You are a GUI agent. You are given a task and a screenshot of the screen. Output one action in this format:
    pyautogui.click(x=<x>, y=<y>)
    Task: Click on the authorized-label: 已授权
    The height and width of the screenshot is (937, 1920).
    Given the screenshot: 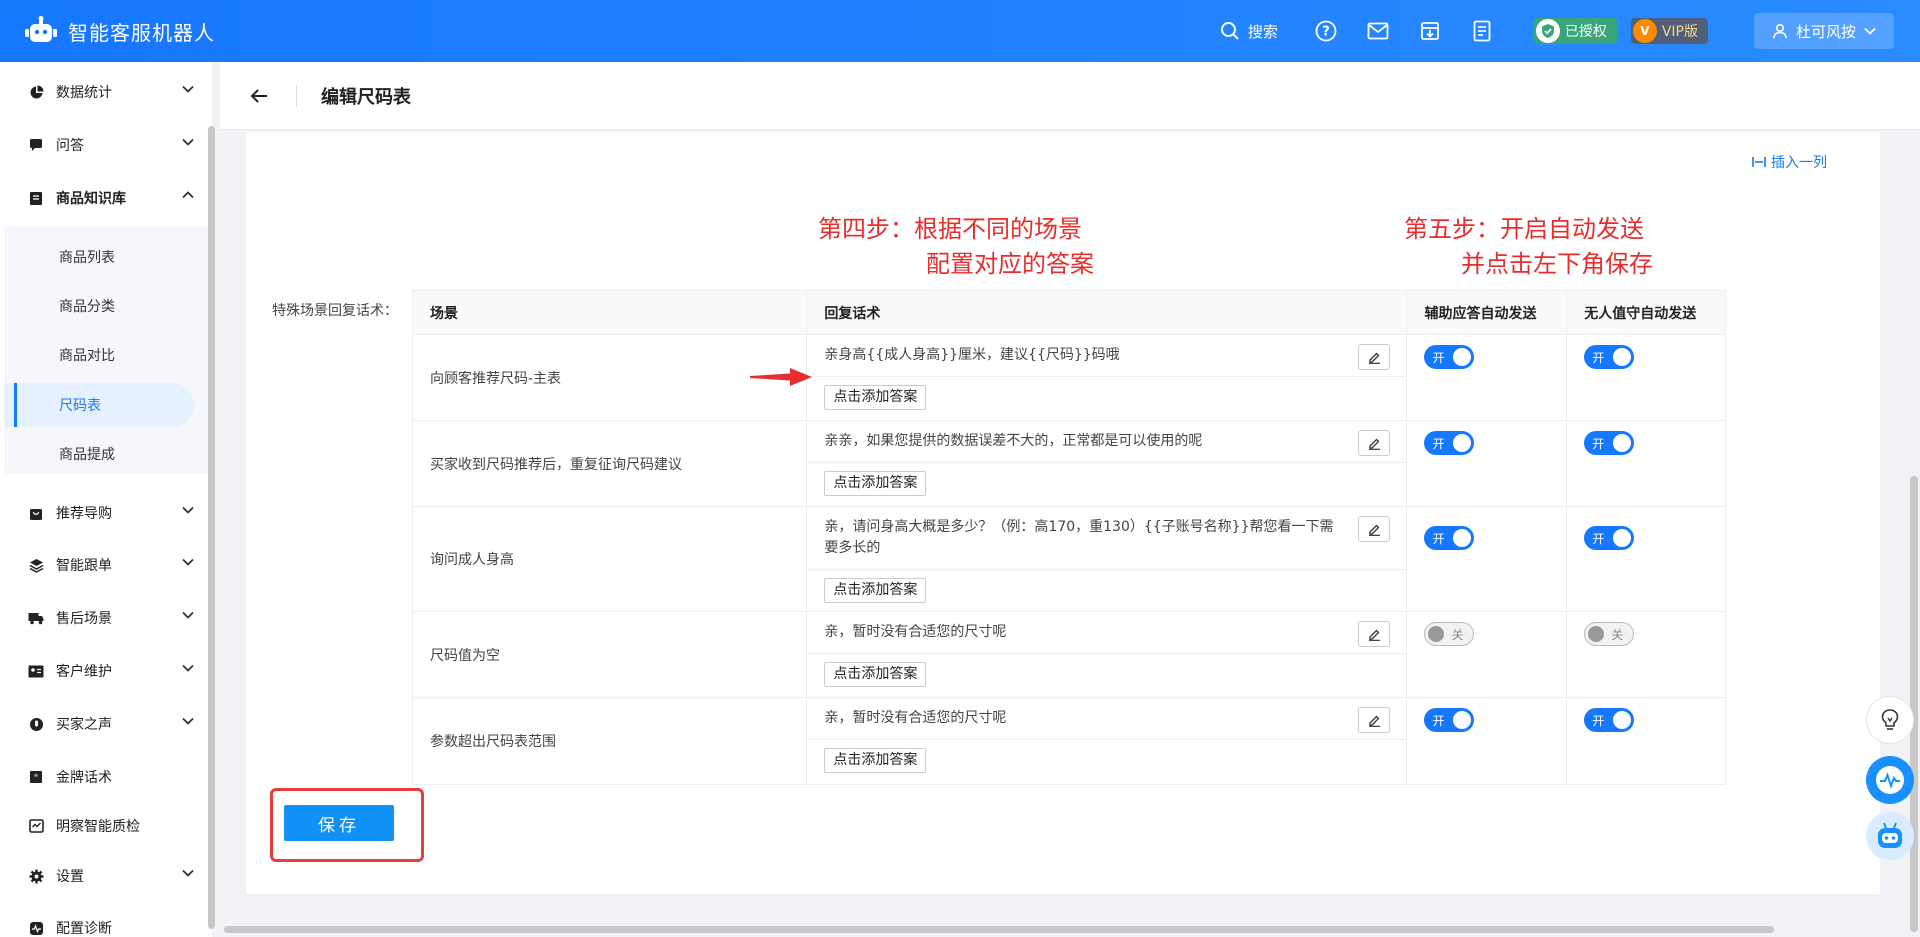 What is the action you would take?
    pyautogui.click(x=1585, y=32)
    